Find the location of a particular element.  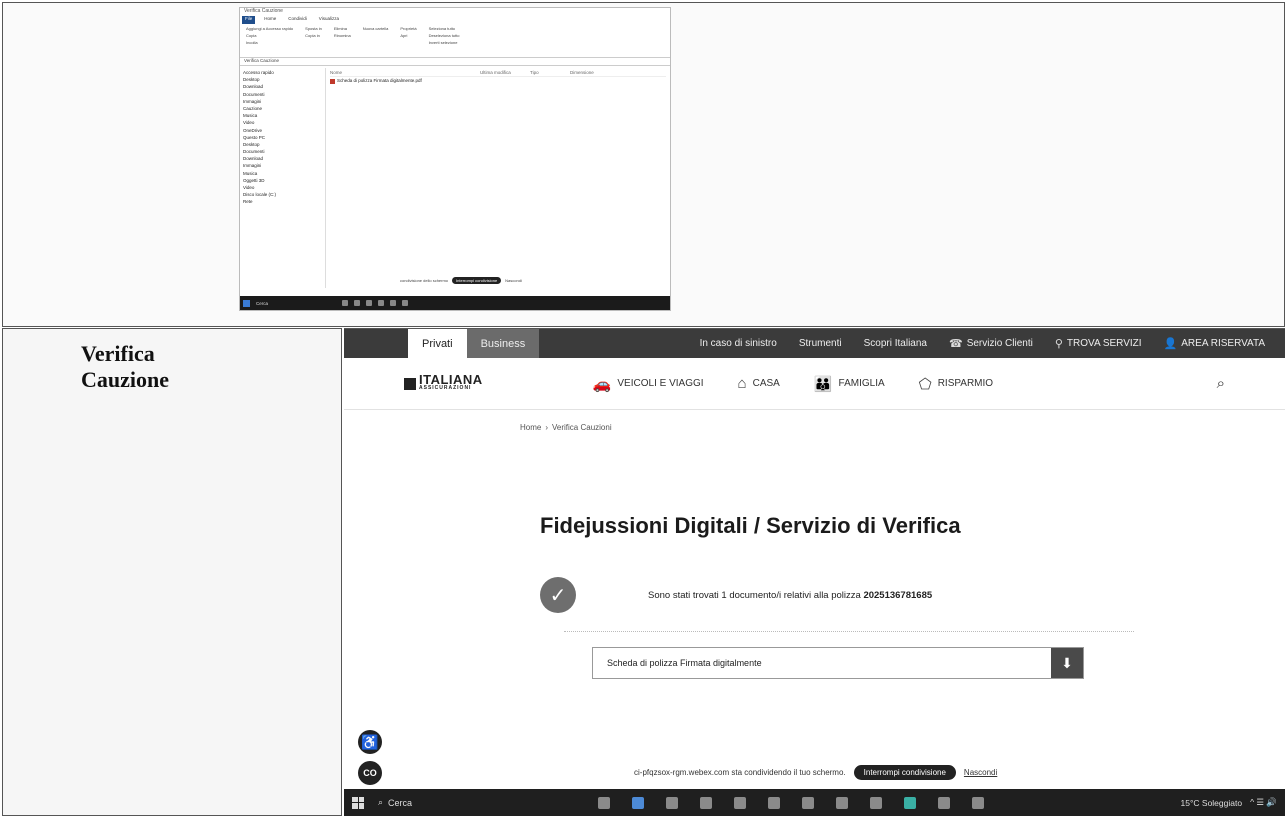

accessibility-icon: ♿ is located at coordinates (370, 742).